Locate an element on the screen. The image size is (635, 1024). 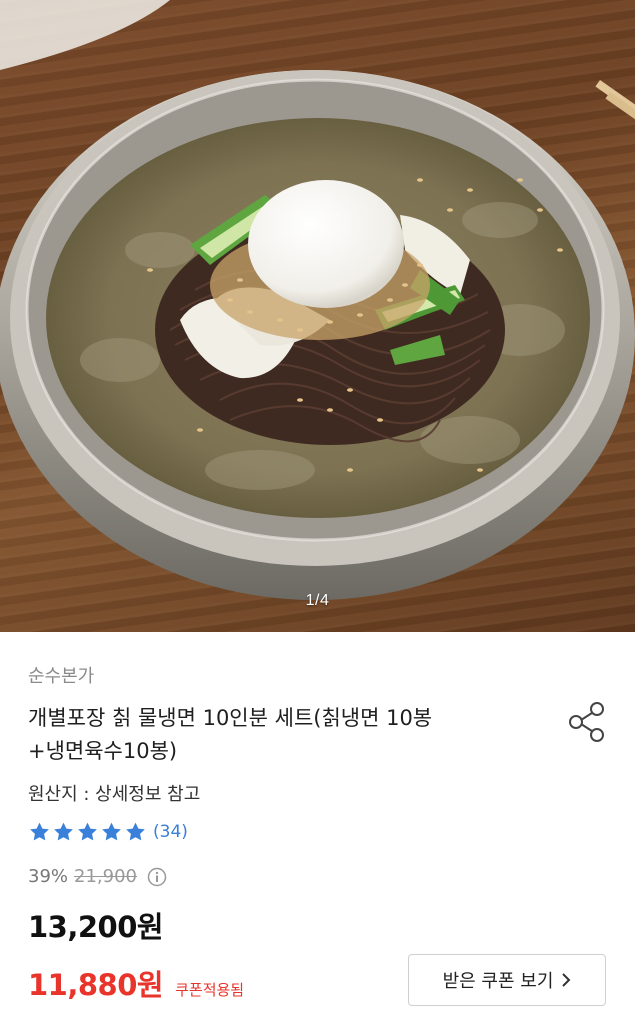
discount-rate: 39% is located at coordinates (48, 876).